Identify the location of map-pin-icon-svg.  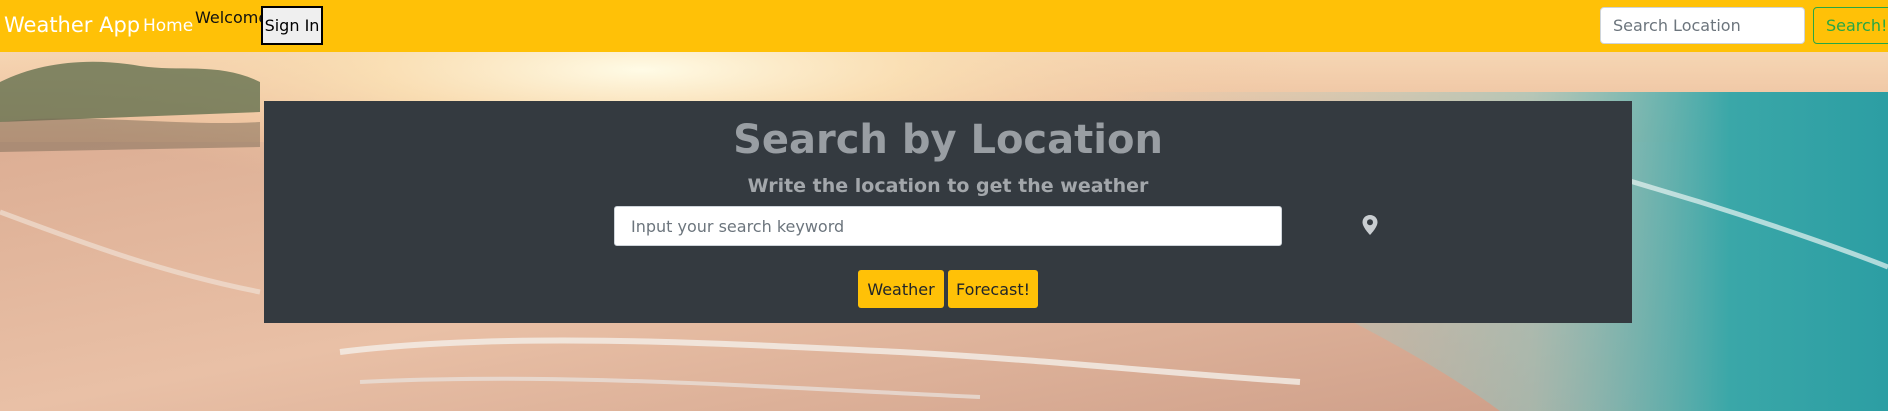
(1370, 225).